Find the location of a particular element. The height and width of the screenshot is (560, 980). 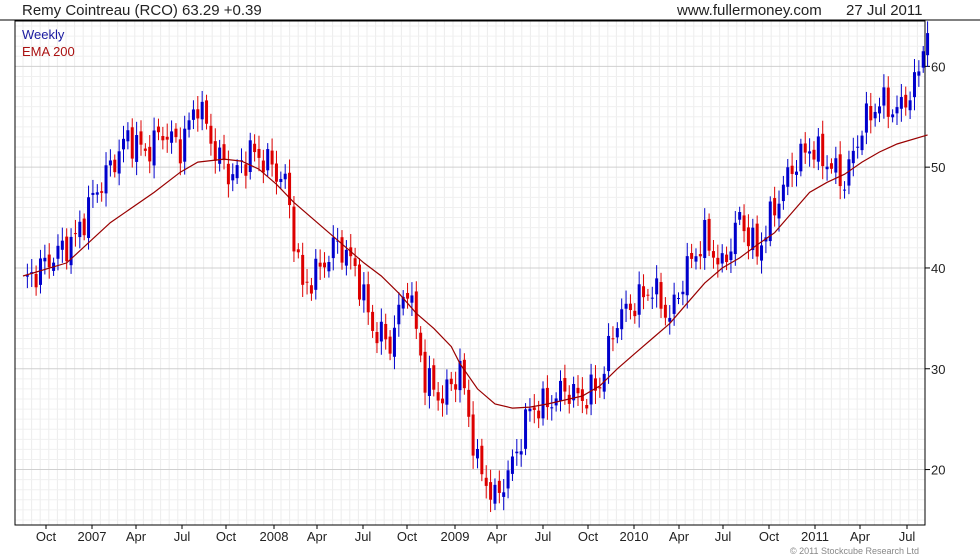

x-tick-label: Oct is located at coordinates (588, 536).